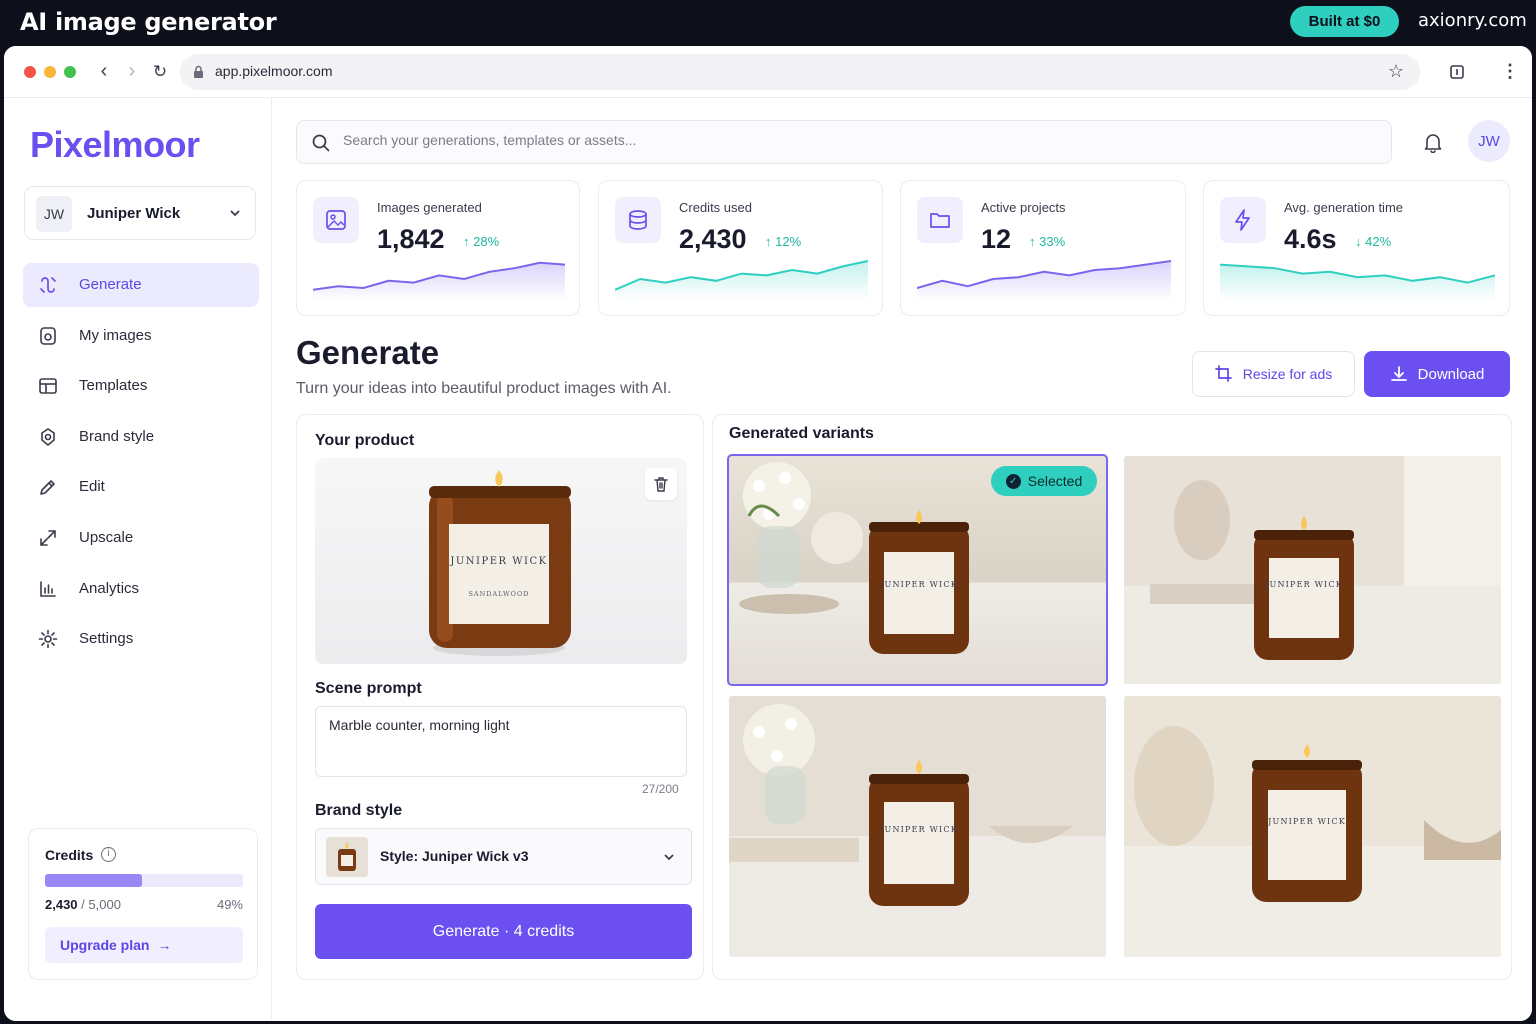 Image resolution: width=1536 pixels, height=1024 pixels. What do you see at coordinates (368, 352) in the screenshot?
I see `page-title: Generate` at bounding box center [368, 352].